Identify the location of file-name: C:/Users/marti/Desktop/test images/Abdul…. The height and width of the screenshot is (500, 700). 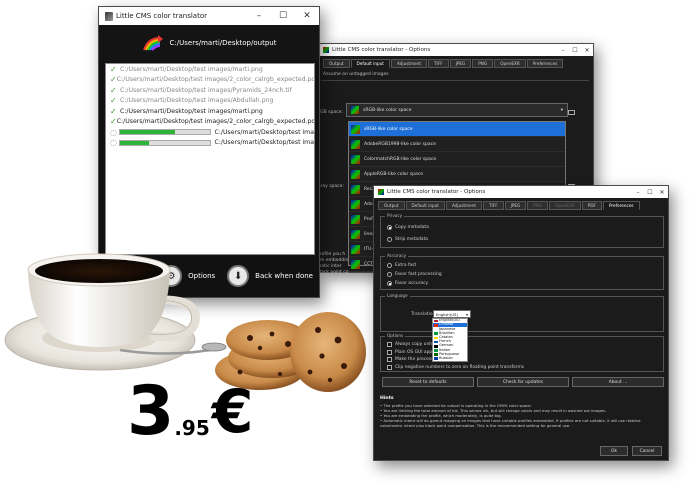
(197, 101).